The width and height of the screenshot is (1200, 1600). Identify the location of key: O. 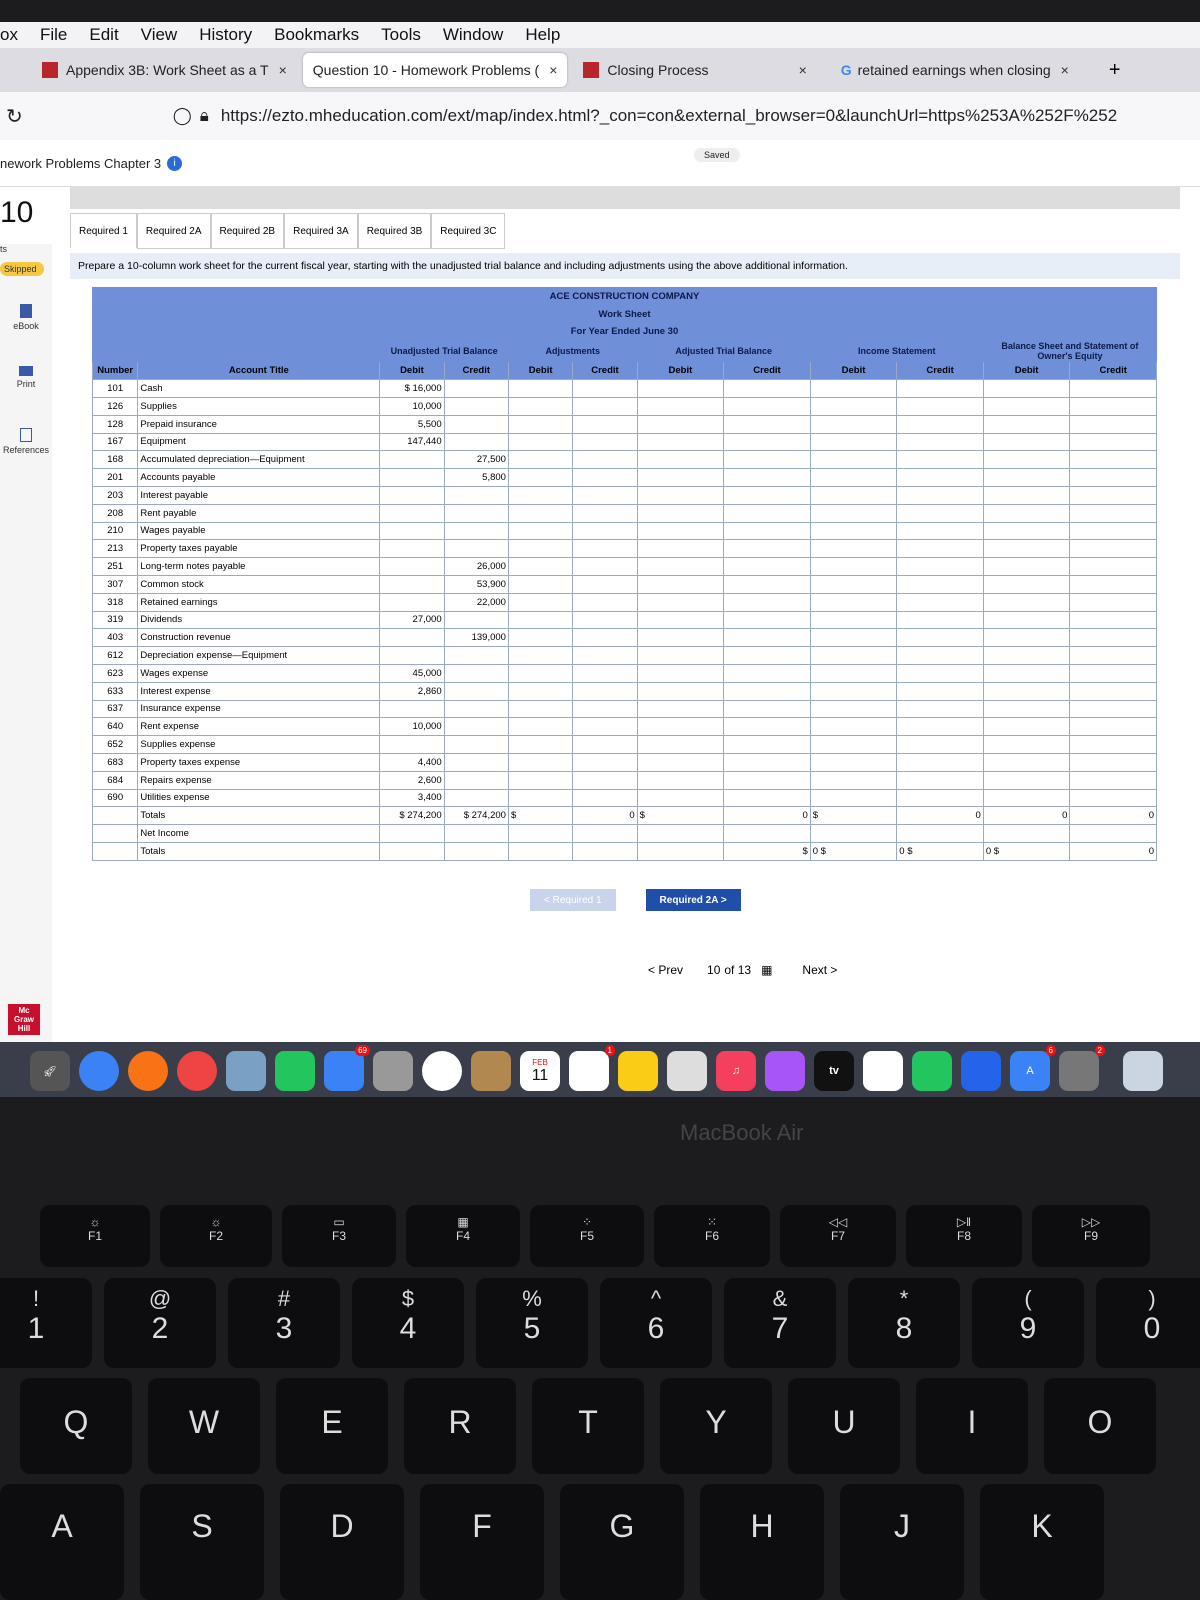
(1100, 1426).